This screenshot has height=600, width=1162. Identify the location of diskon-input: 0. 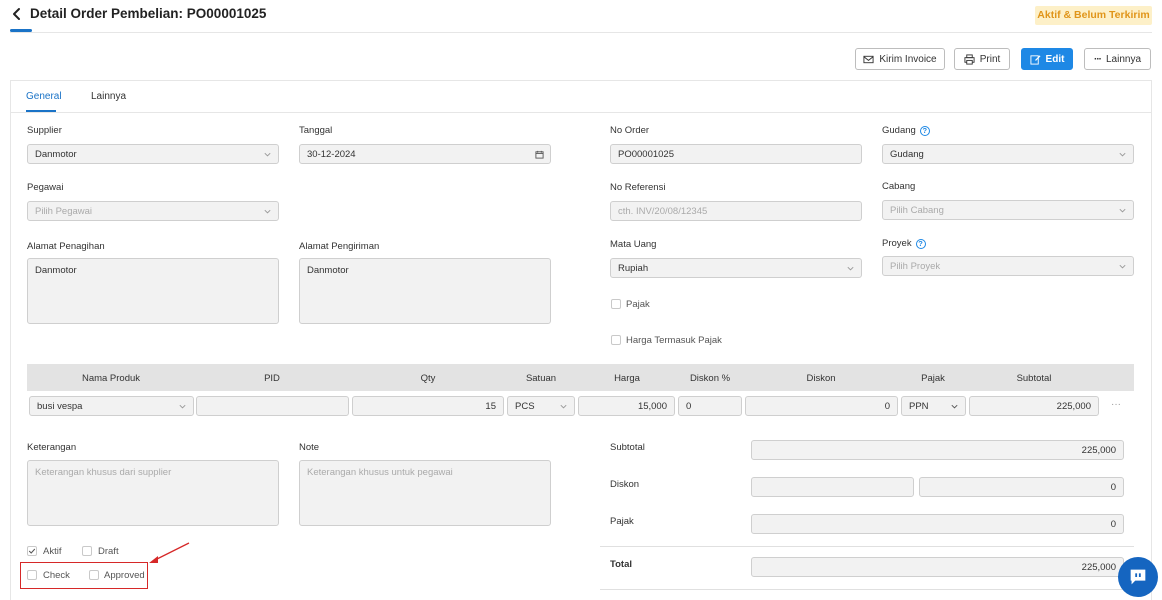
(821, 406).